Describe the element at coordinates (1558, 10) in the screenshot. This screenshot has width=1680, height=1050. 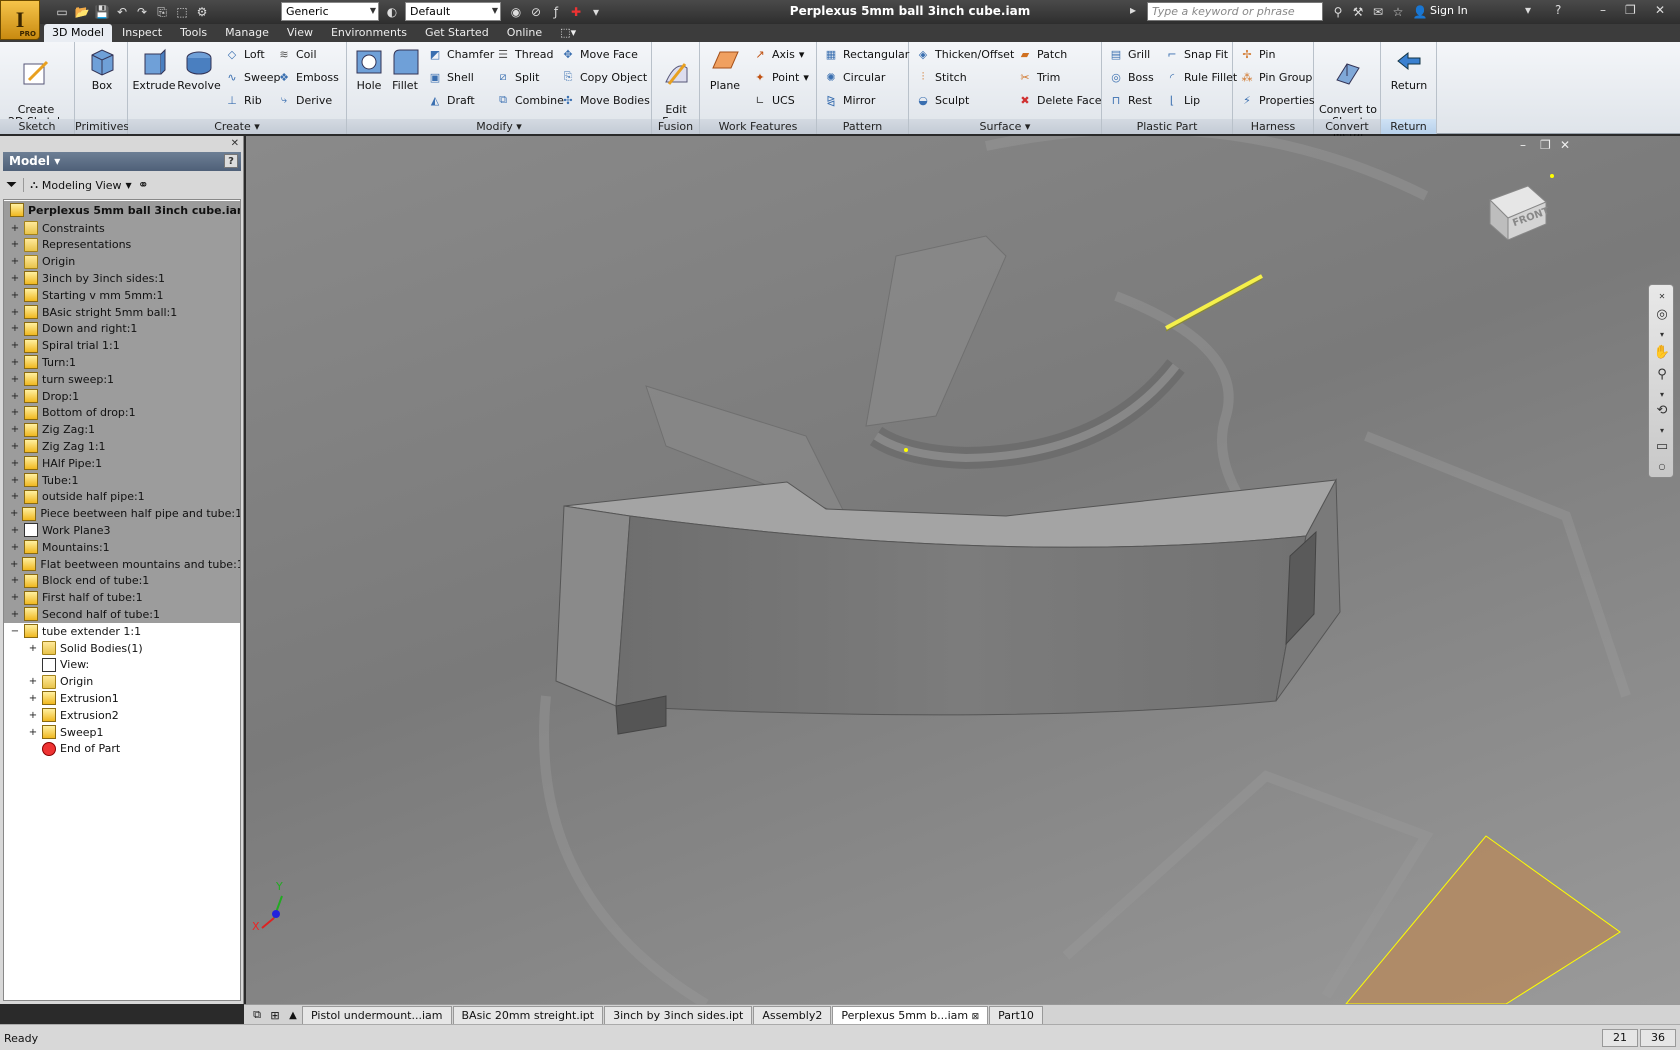
I see `help-icon: ?` at that location.